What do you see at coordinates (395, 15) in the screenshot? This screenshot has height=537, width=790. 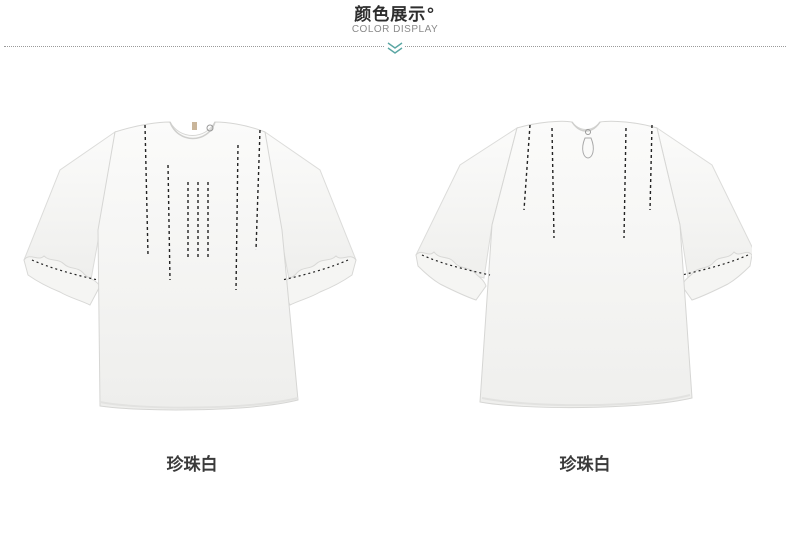 I see `section-title: 颜色展示°` at bounding box center [395, 15].